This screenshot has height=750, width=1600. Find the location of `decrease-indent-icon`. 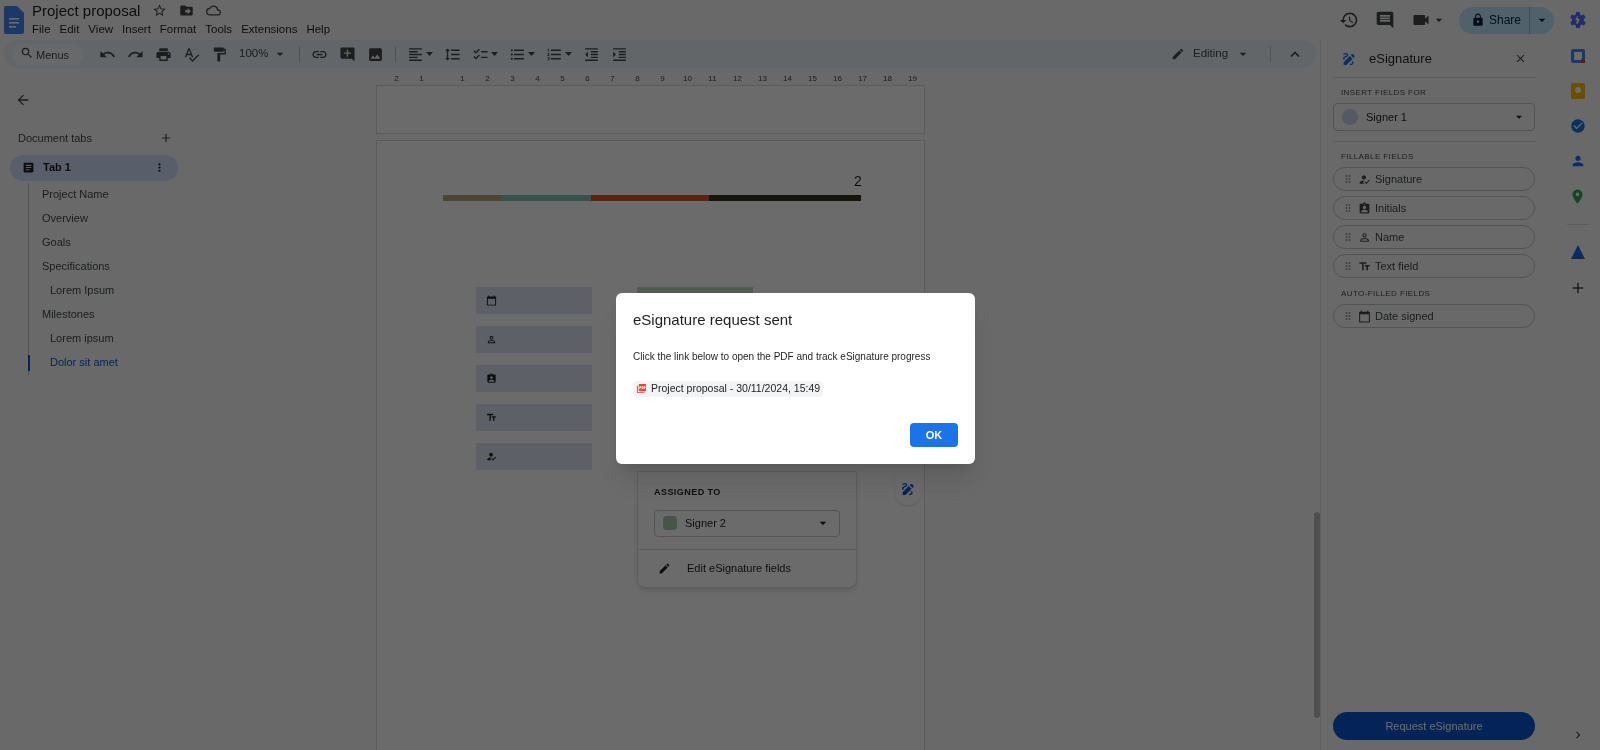

decrease-indent-icon is located at coordinates (592, 54).